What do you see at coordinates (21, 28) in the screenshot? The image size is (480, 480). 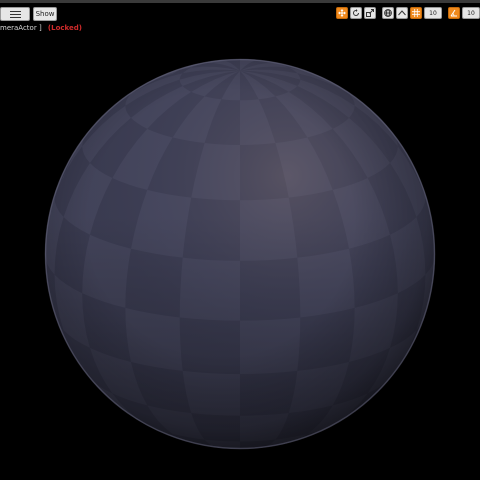 I see `camera-actor-name: meraActor ]` at bounding box center [21, 28].